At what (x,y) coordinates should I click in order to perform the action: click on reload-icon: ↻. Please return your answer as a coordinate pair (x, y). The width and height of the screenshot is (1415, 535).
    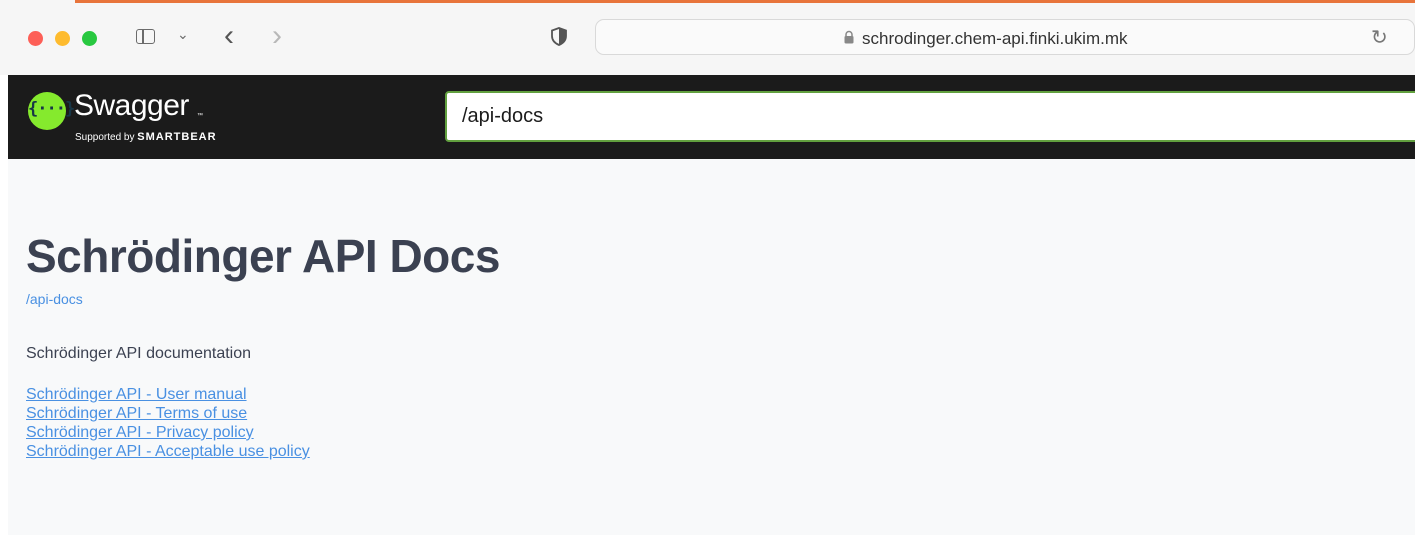
    Looking at the image, I should click on (1379, 37).